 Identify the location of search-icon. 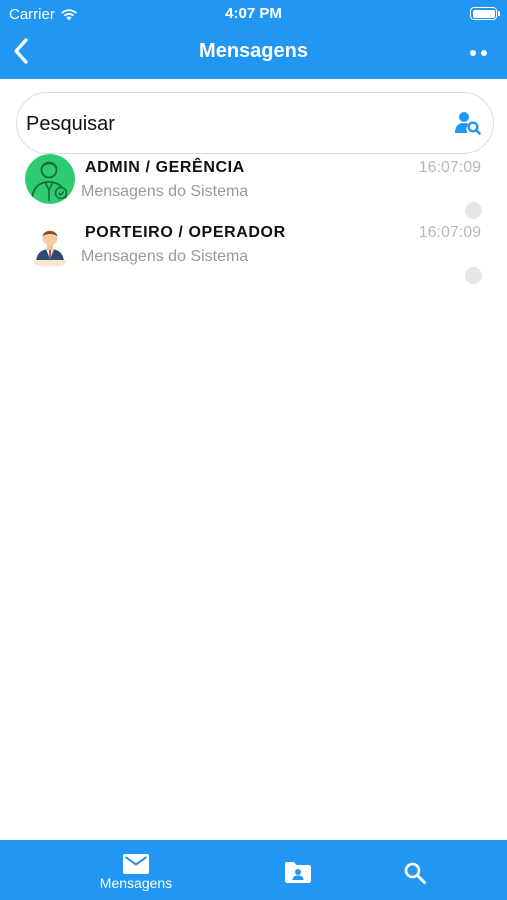
(415, 873).